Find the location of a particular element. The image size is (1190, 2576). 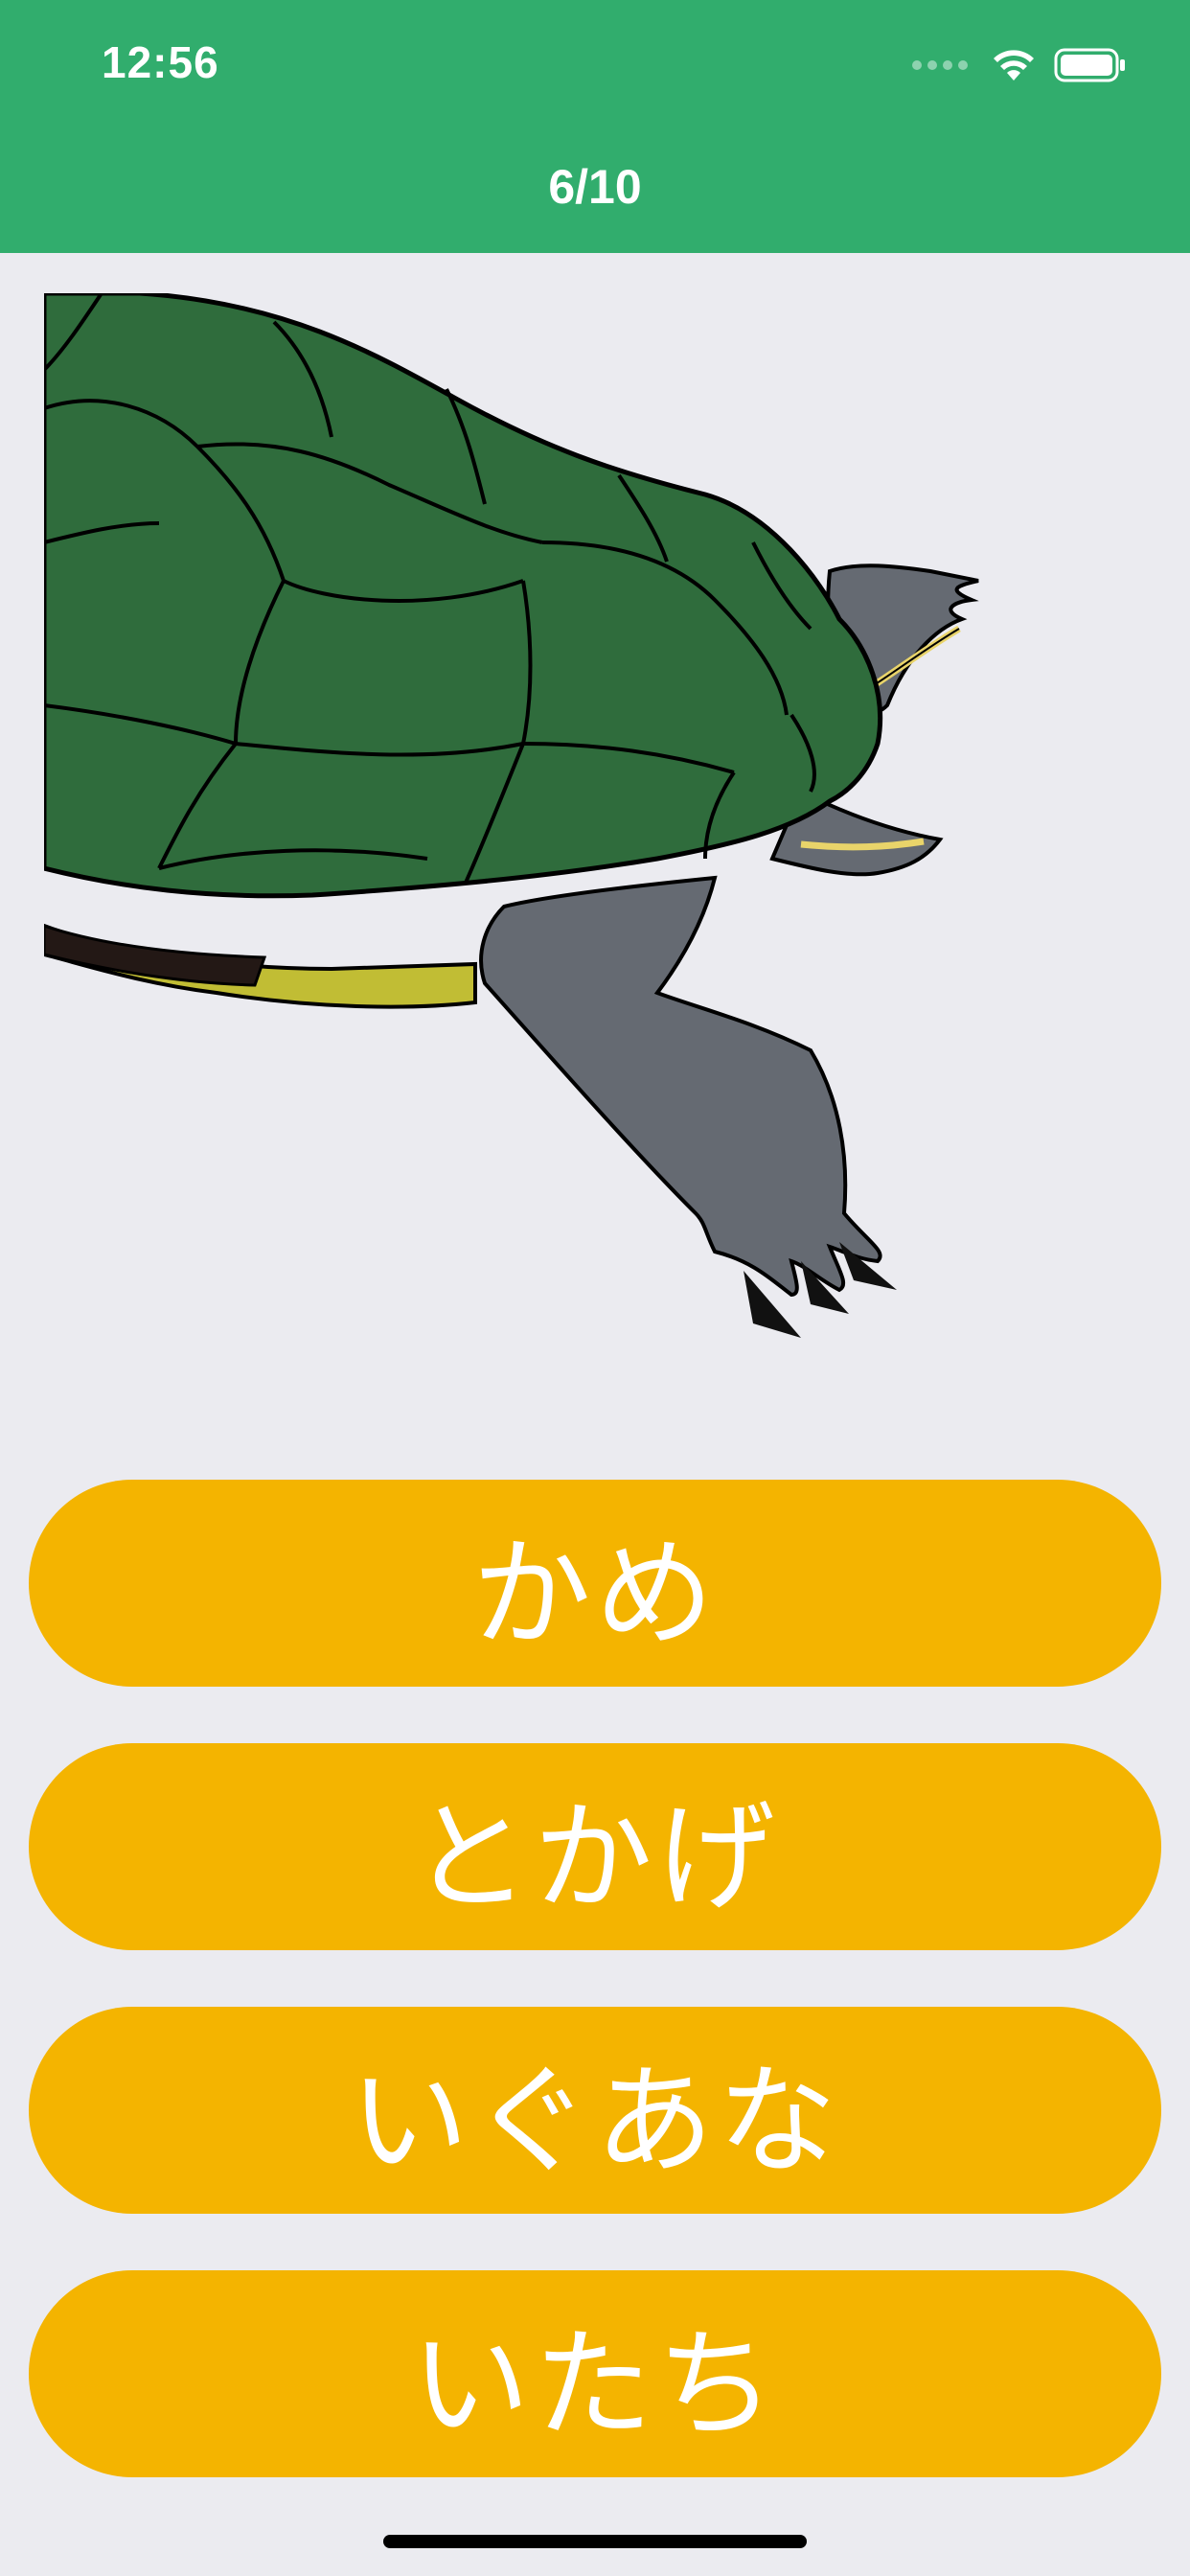

battery-icon is located at coordinates (1091, 65).